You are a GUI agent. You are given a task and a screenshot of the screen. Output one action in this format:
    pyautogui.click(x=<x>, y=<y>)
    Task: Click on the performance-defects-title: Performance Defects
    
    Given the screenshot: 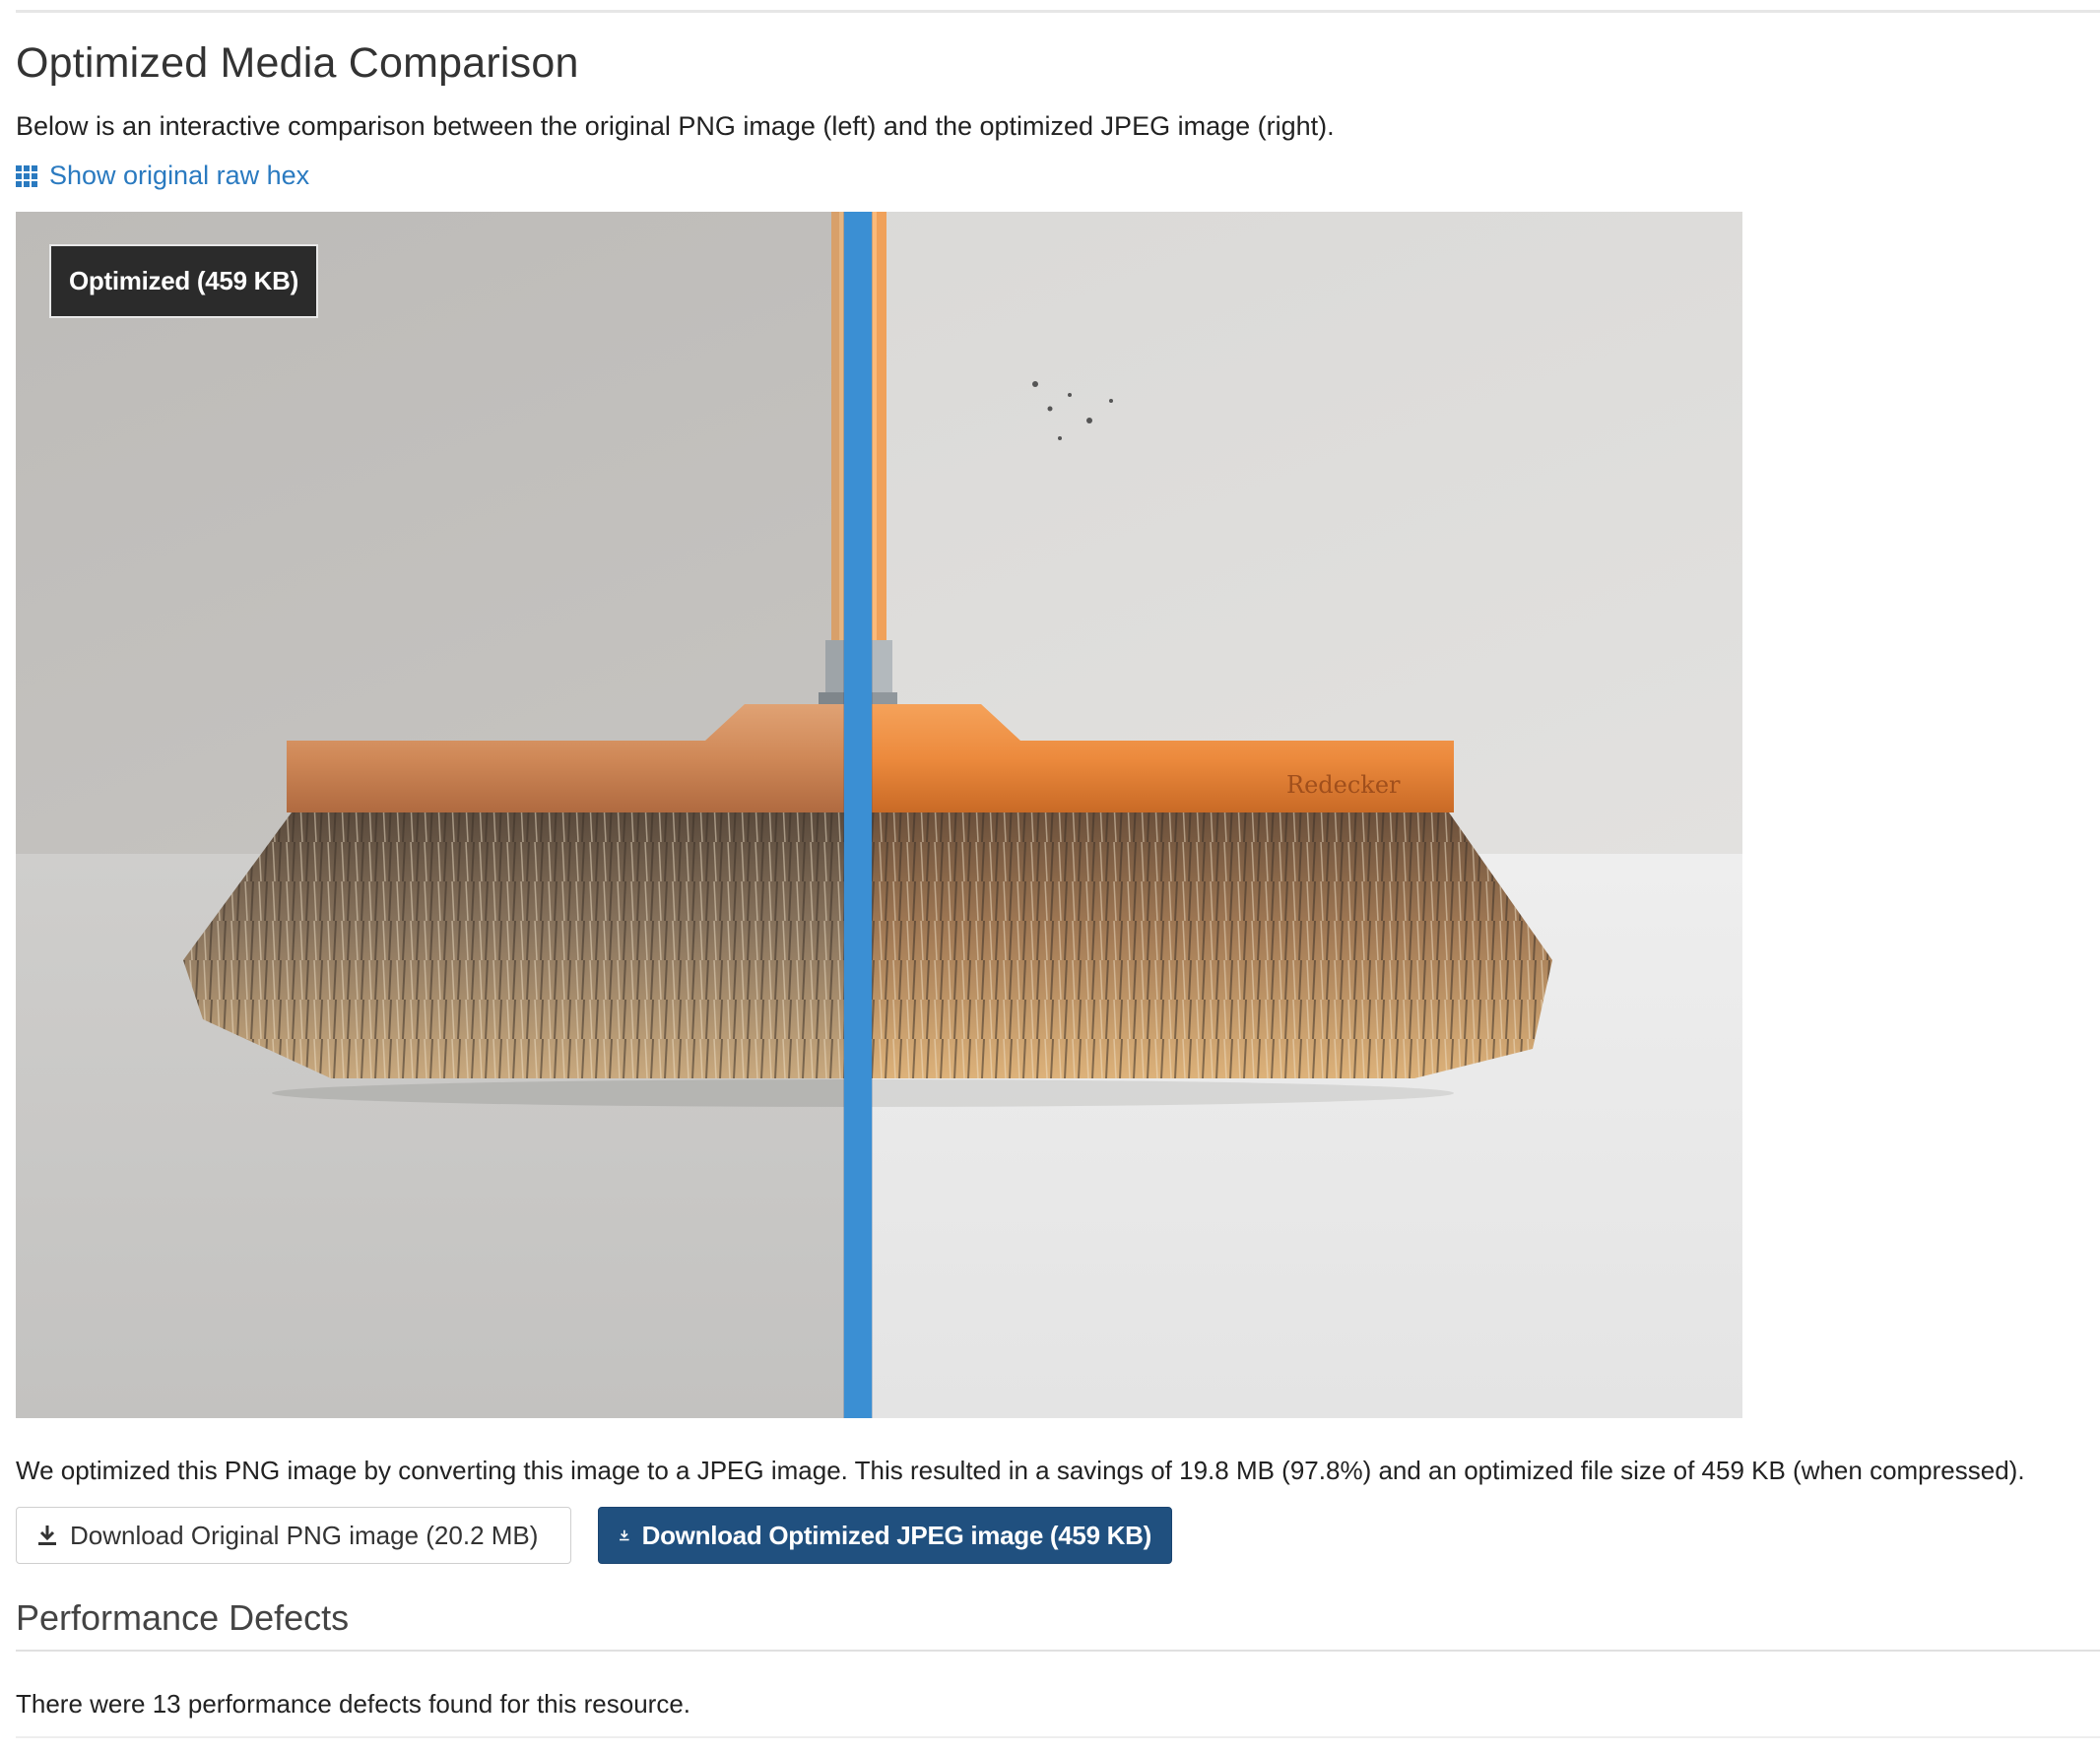 What is the action you would take?
    pyautogui.click(x=183, y=1617)
    